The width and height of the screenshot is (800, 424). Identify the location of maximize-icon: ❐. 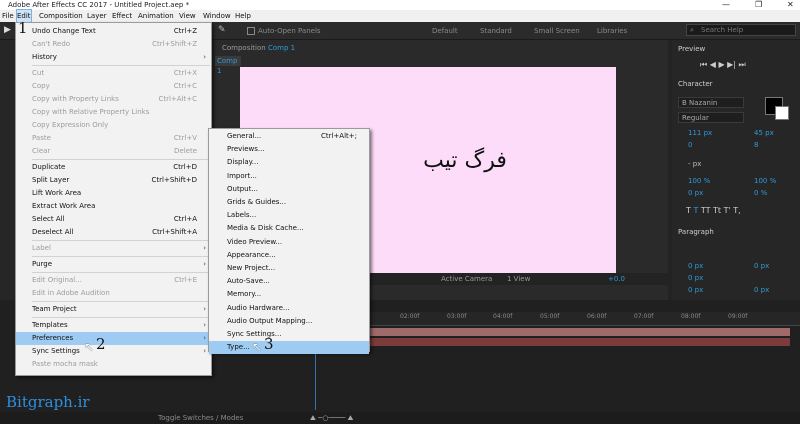
(758, 5).